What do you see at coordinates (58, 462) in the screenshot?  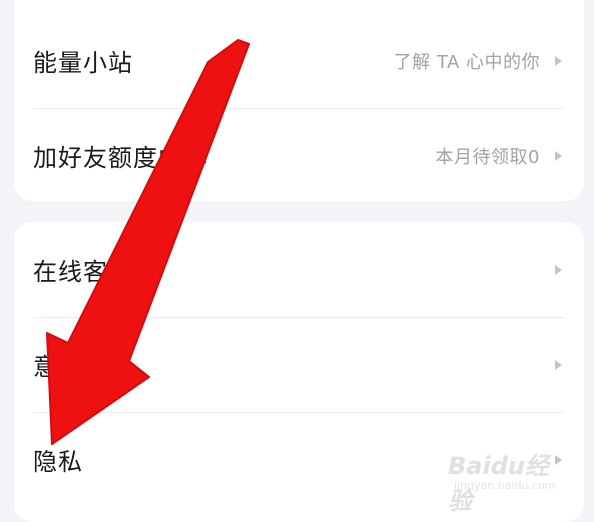 I see `menu-label: 隐私` at bounding box center [58, 462].